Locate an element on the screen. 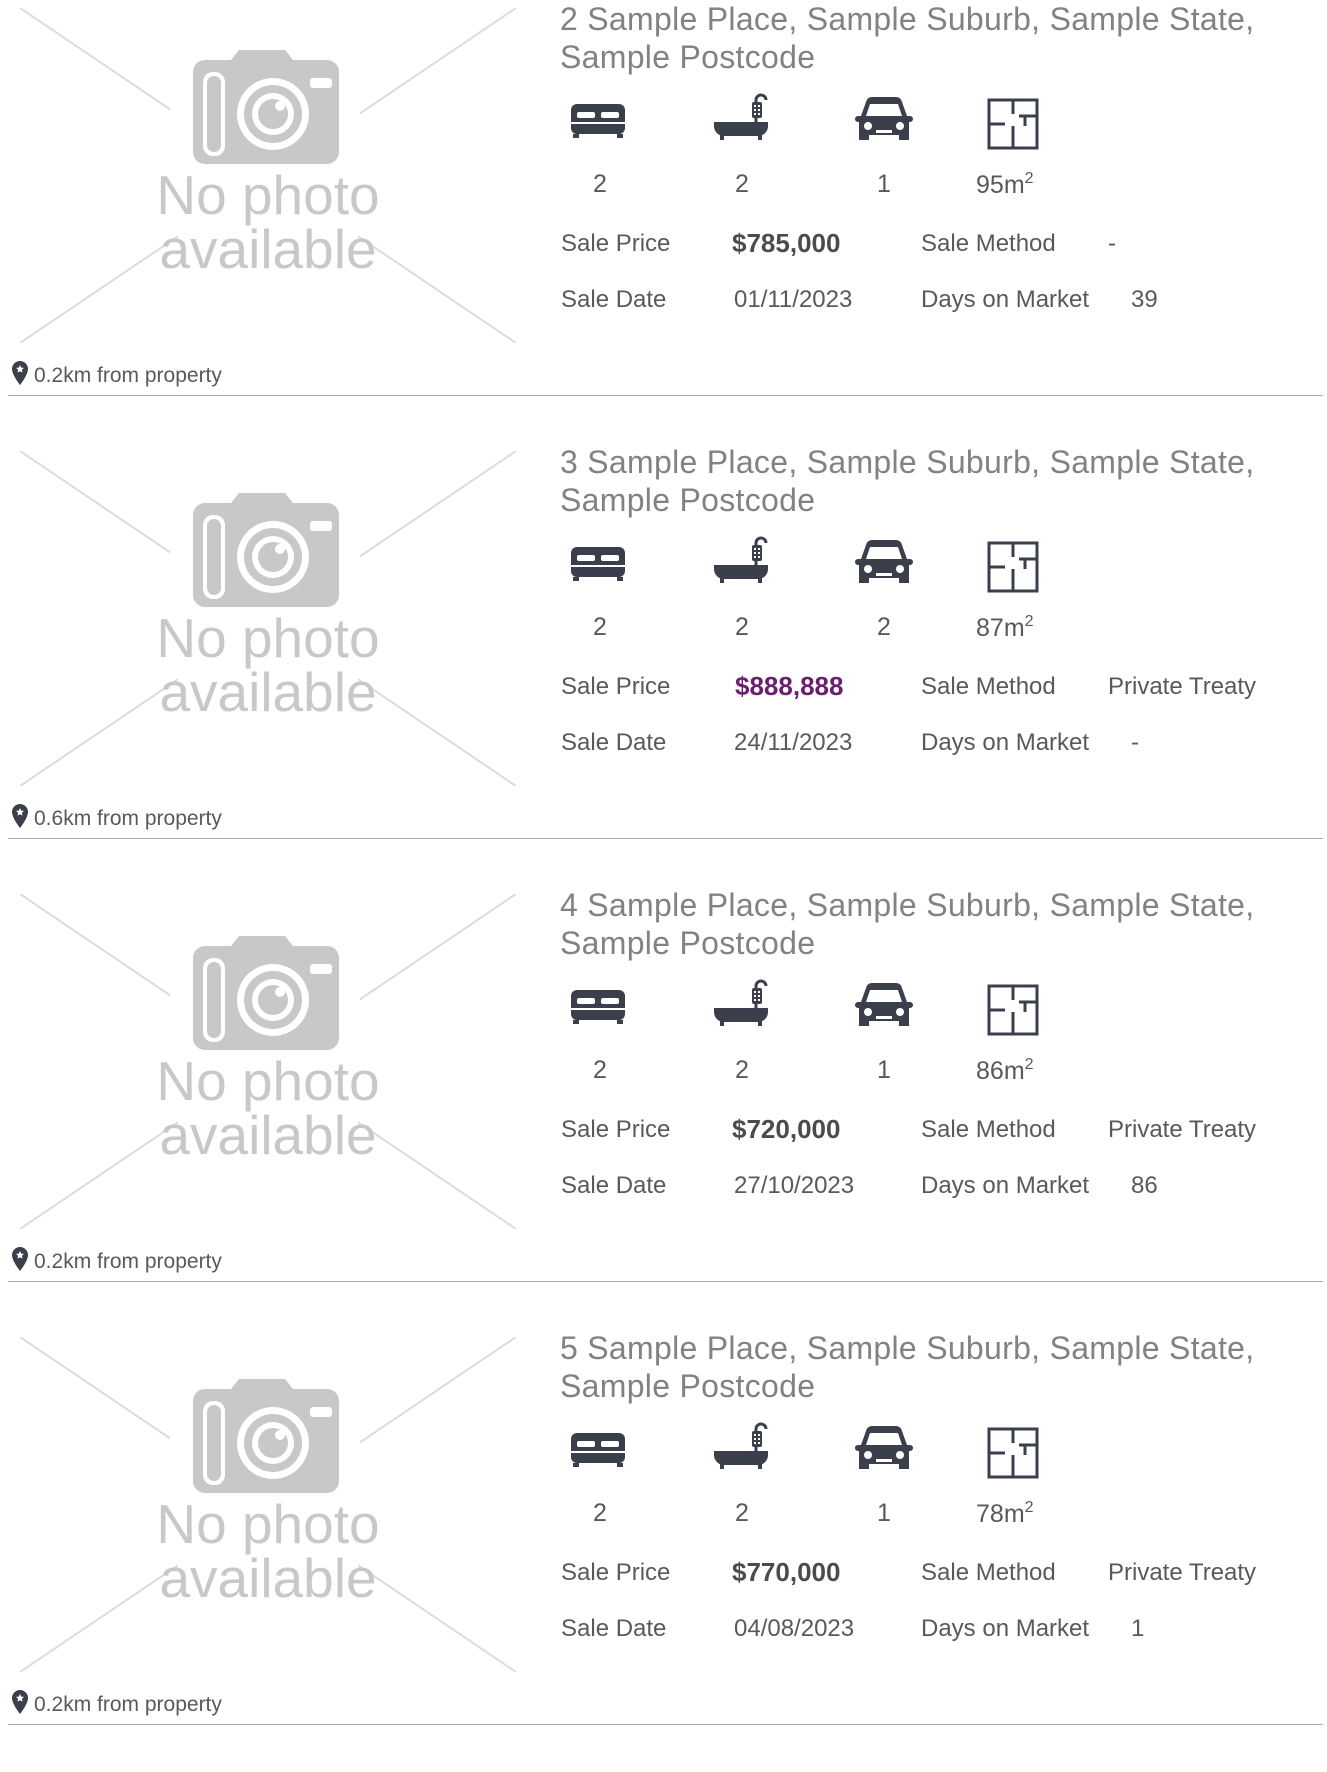 This screenshot has height=1772, width=1327. floor-area: 78m2 is located at coordinates (1005, 1513).